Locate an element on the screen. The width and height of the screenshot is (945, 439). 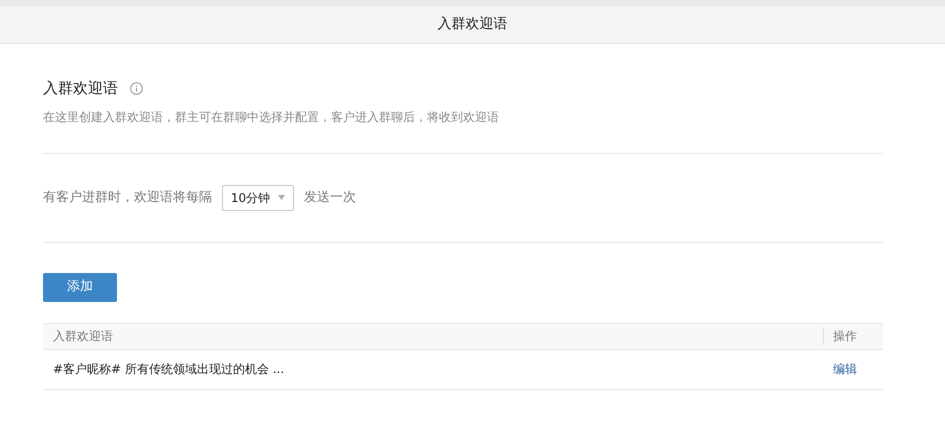
interval-label: 有客户进群时，欢迎语将每隔 is located at coordinates (127, 197).